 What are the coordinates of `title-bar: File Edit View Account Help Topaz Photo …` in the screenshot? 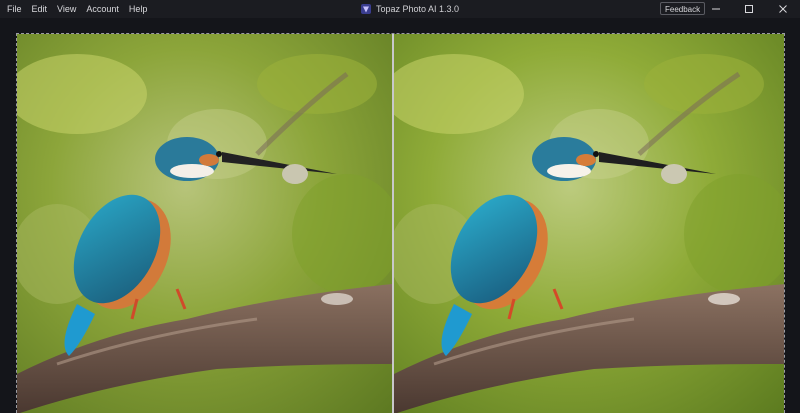 It's located at (400, 9).